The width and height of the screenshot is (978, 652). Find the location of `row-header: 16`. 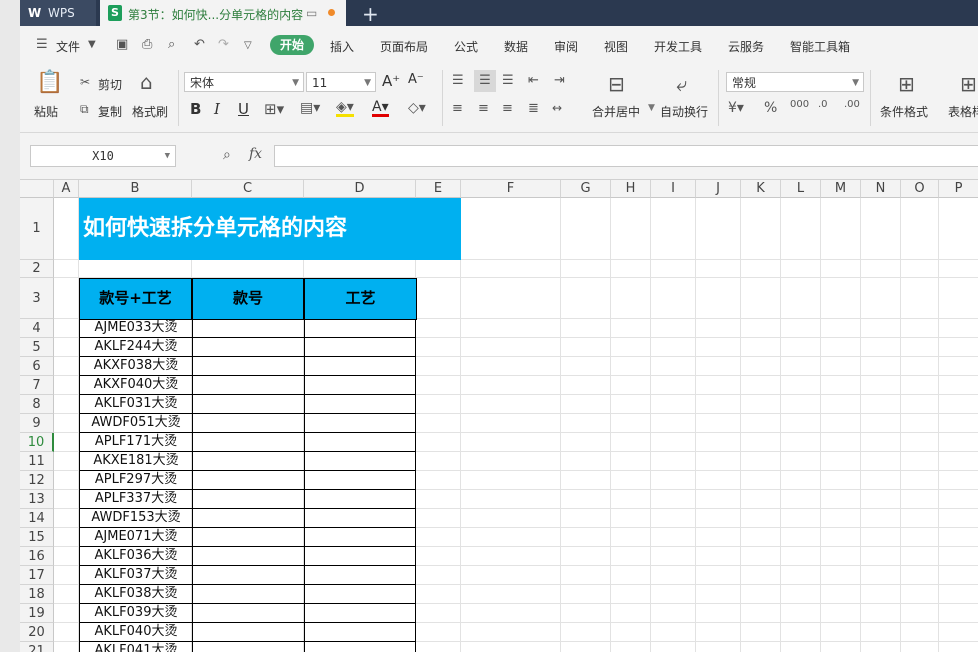

row-header: 16 is located at coordinates (37, 556).